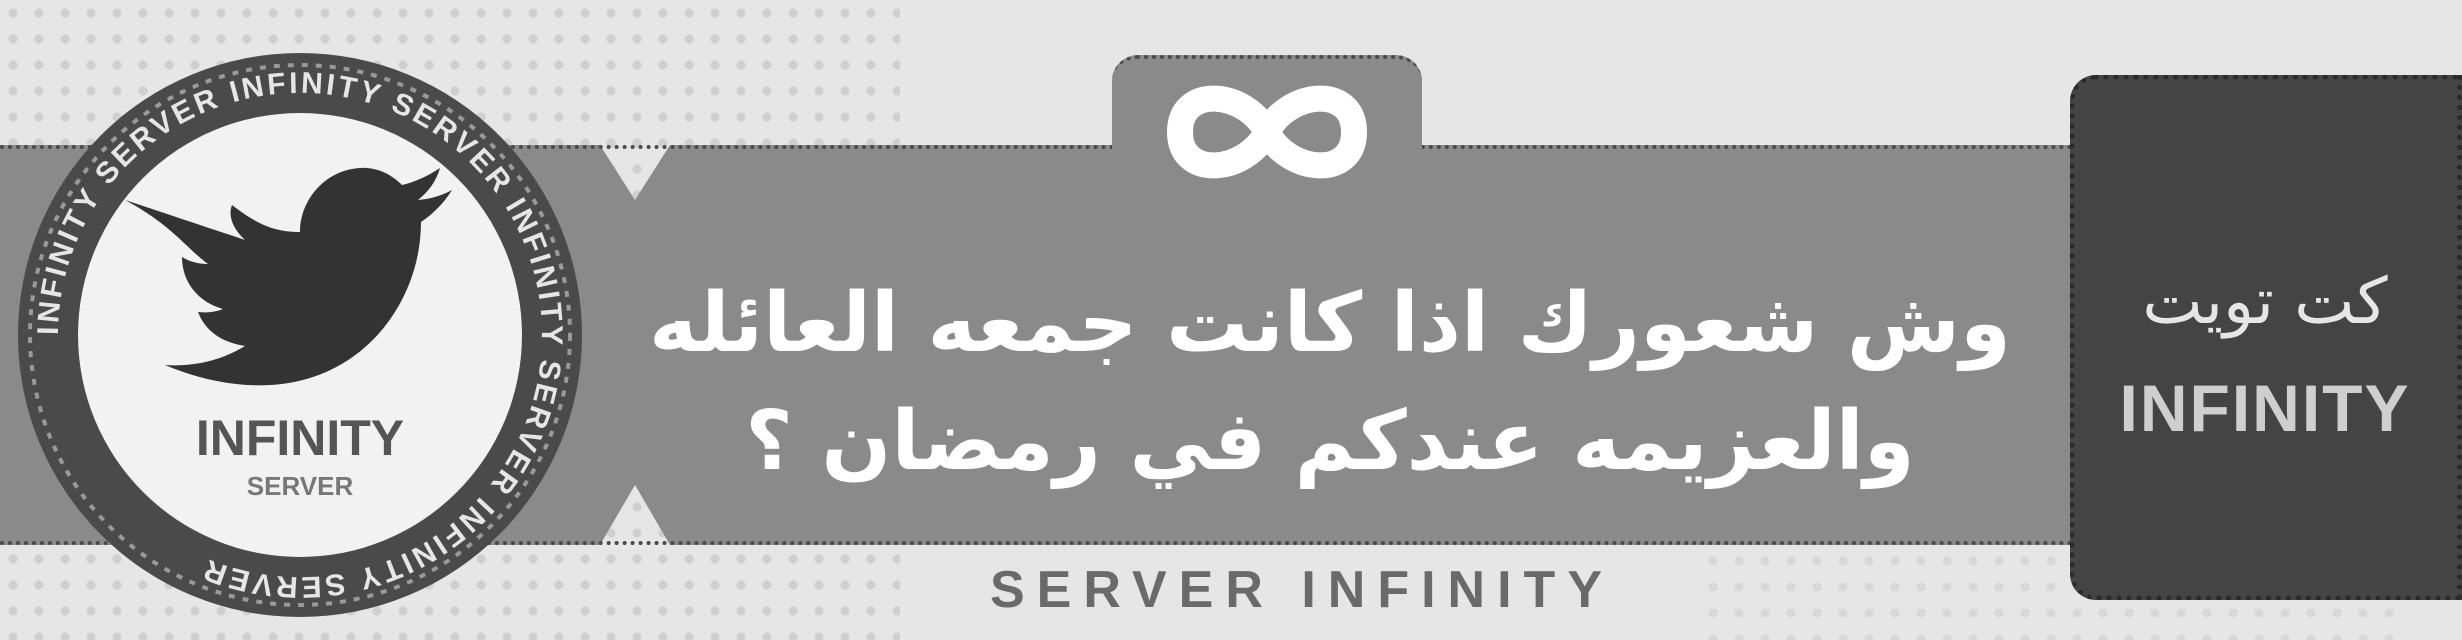  What do you see at coordinates (2265, 302) in the screenshot?
I see `cta-arabic-label: كت تويت` at bounding box center [2265, 302].